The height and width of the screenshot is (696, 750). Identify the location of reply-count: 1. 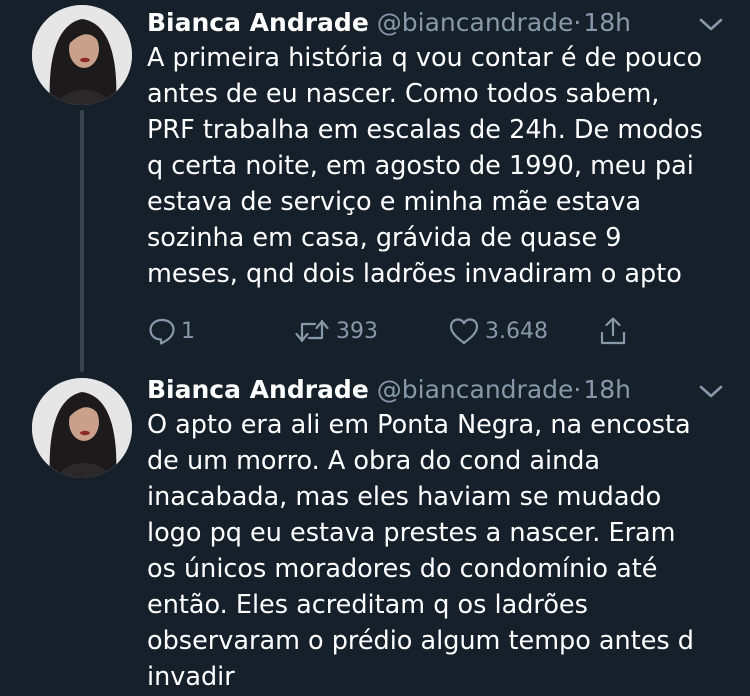
(188, 331).